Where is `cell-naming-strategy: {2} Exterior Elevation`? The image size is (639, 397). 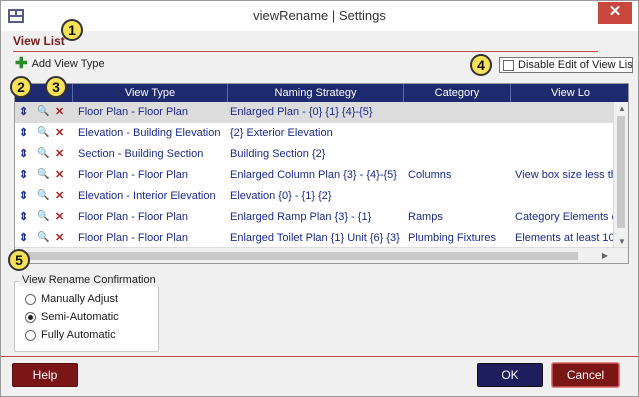 cell-naming-strategy: {2} Exterior Elevation is located at coordinates (281, 133).